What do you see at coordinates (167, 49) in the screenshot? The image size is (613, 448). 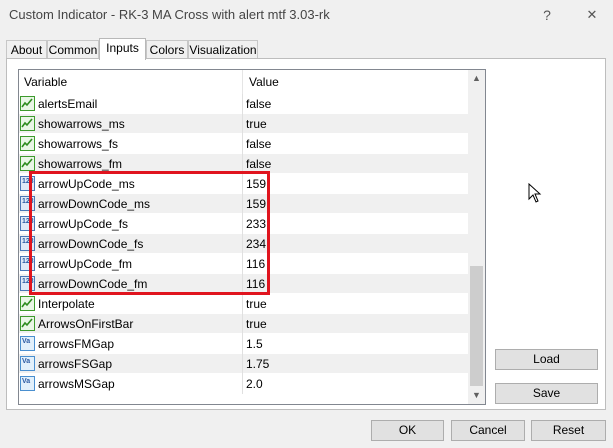 I see `tab-colors: Colors` at bounding box center [167, 49].